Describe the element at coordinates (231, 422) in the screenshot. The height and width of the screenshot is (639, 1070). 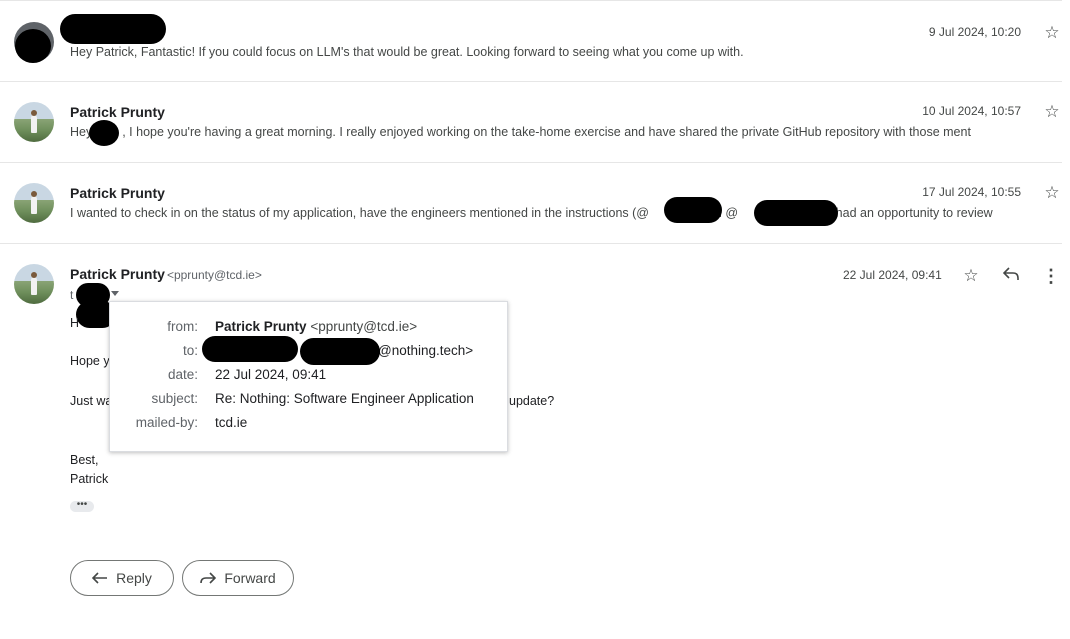
I see `mailed-by-value: tcd.ie` at that location.